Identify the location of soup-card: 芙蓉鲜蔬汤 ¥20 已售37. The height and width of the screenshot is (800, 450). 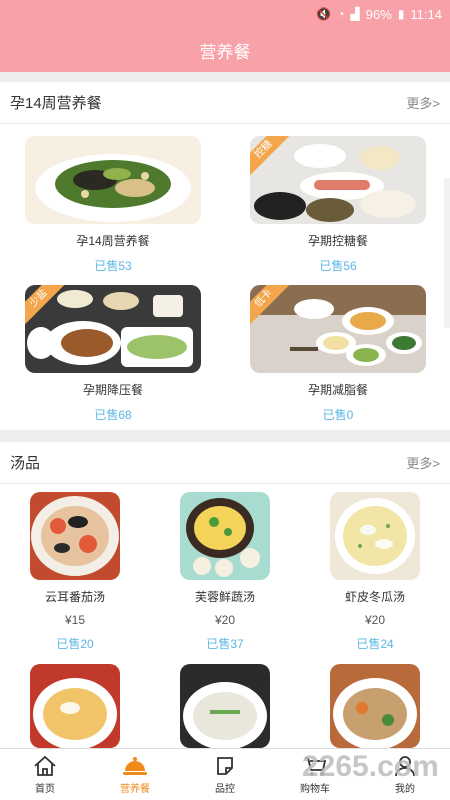
(225, 572).